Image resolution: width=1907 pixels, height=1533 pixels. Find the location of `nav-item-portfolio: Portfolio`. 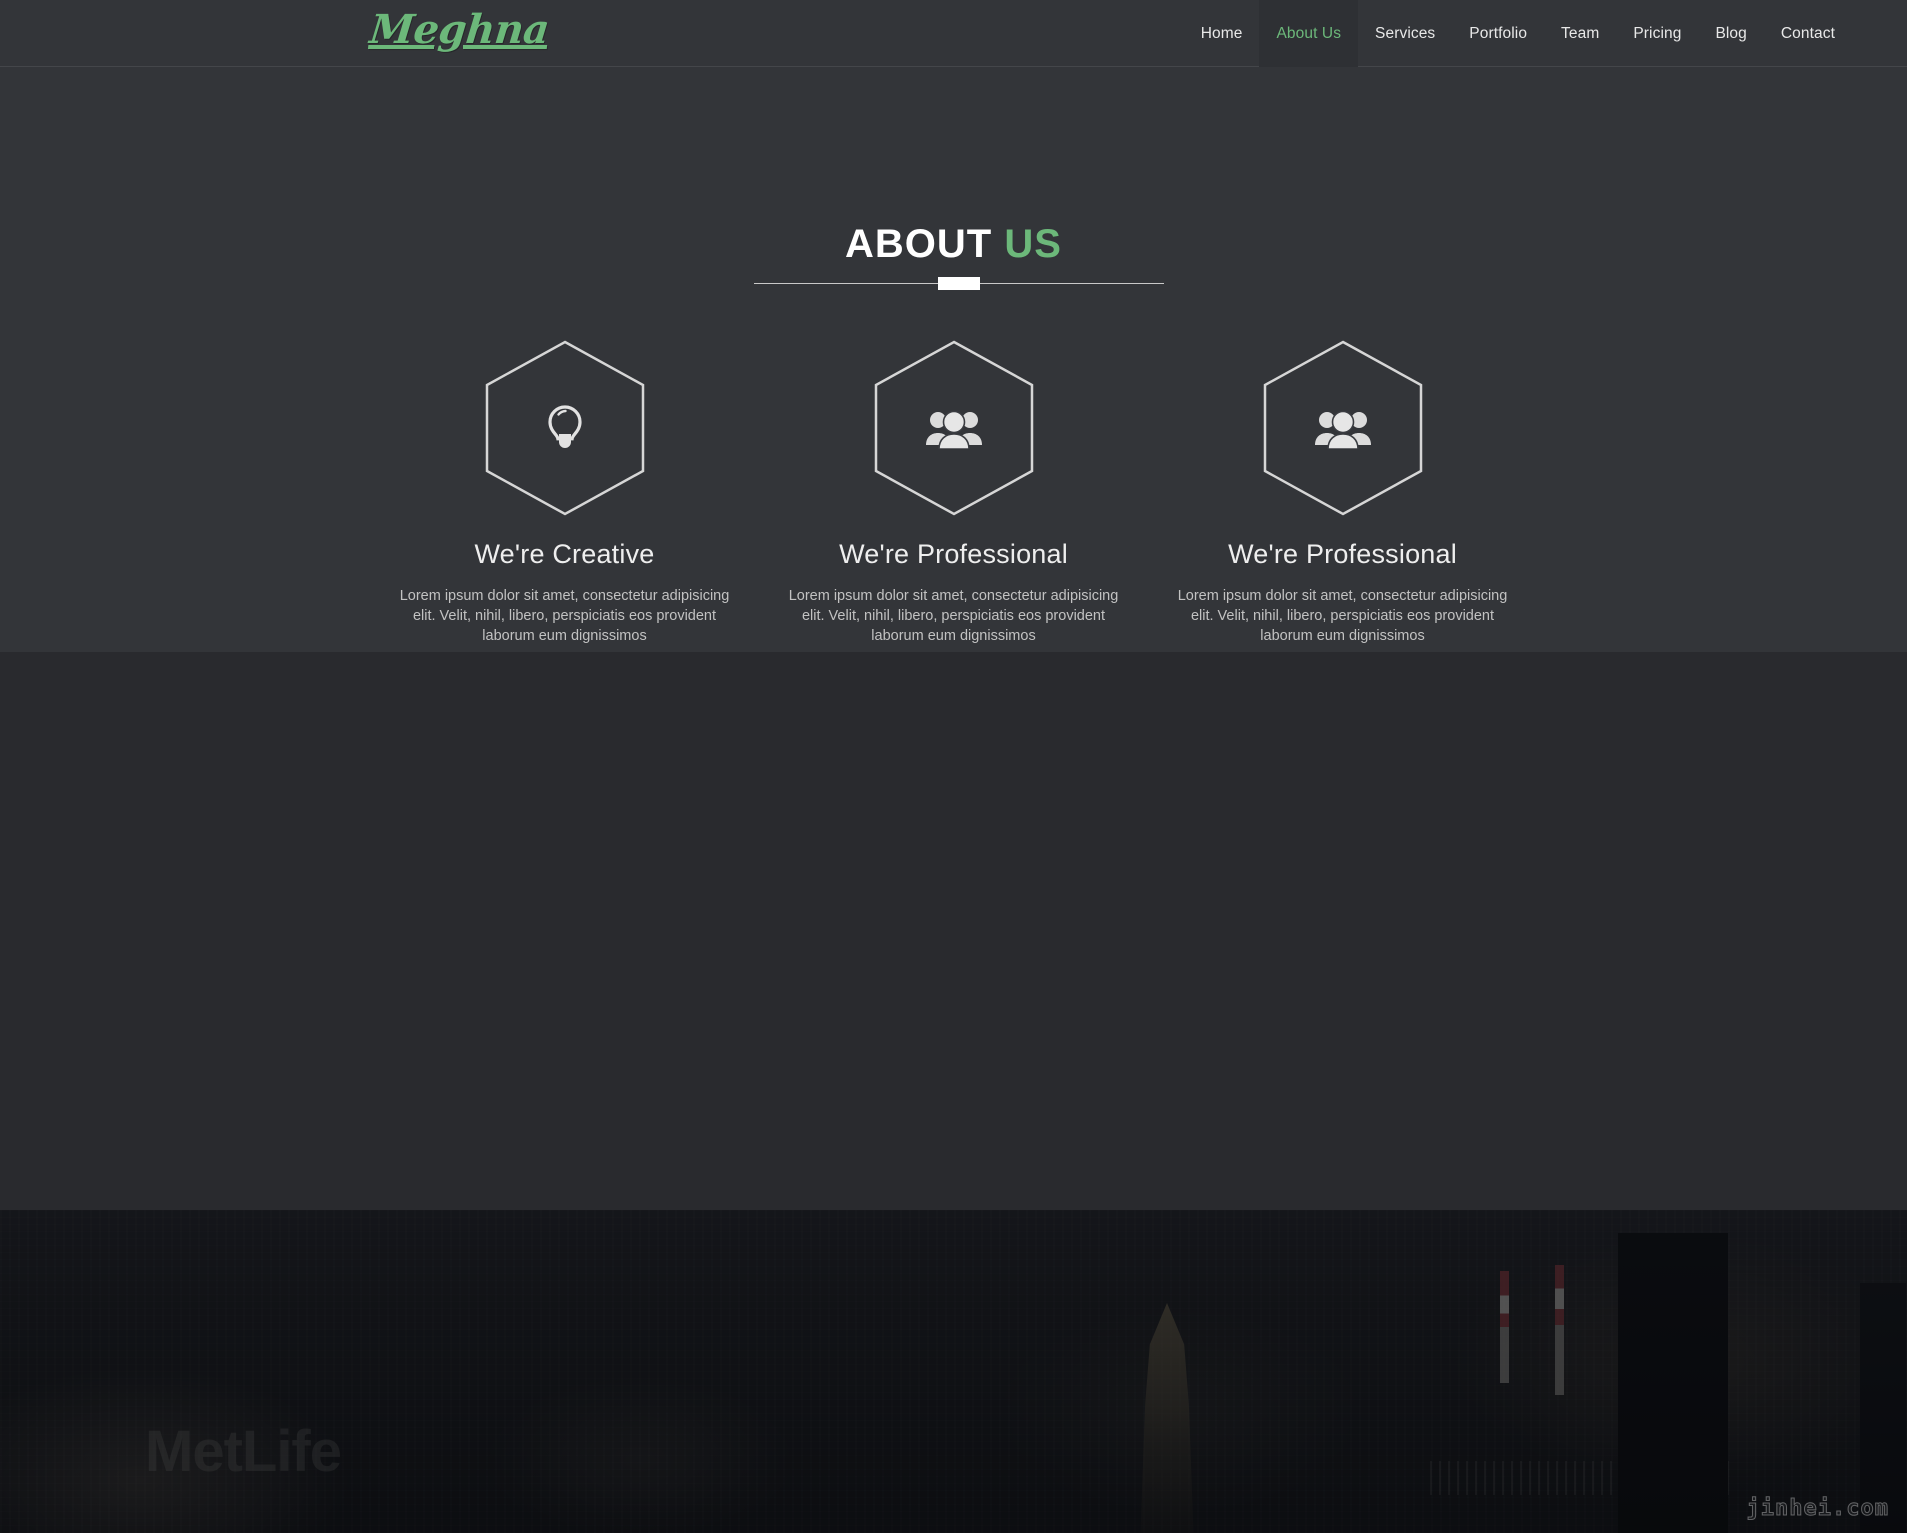

nav-item-portfolio: Portfolio is located at coordinates (1498, 33).